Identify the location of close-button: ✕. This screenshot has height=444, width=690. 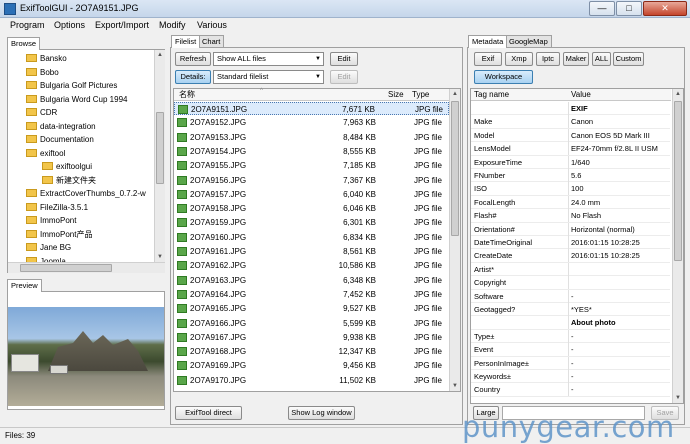
(665, 8).